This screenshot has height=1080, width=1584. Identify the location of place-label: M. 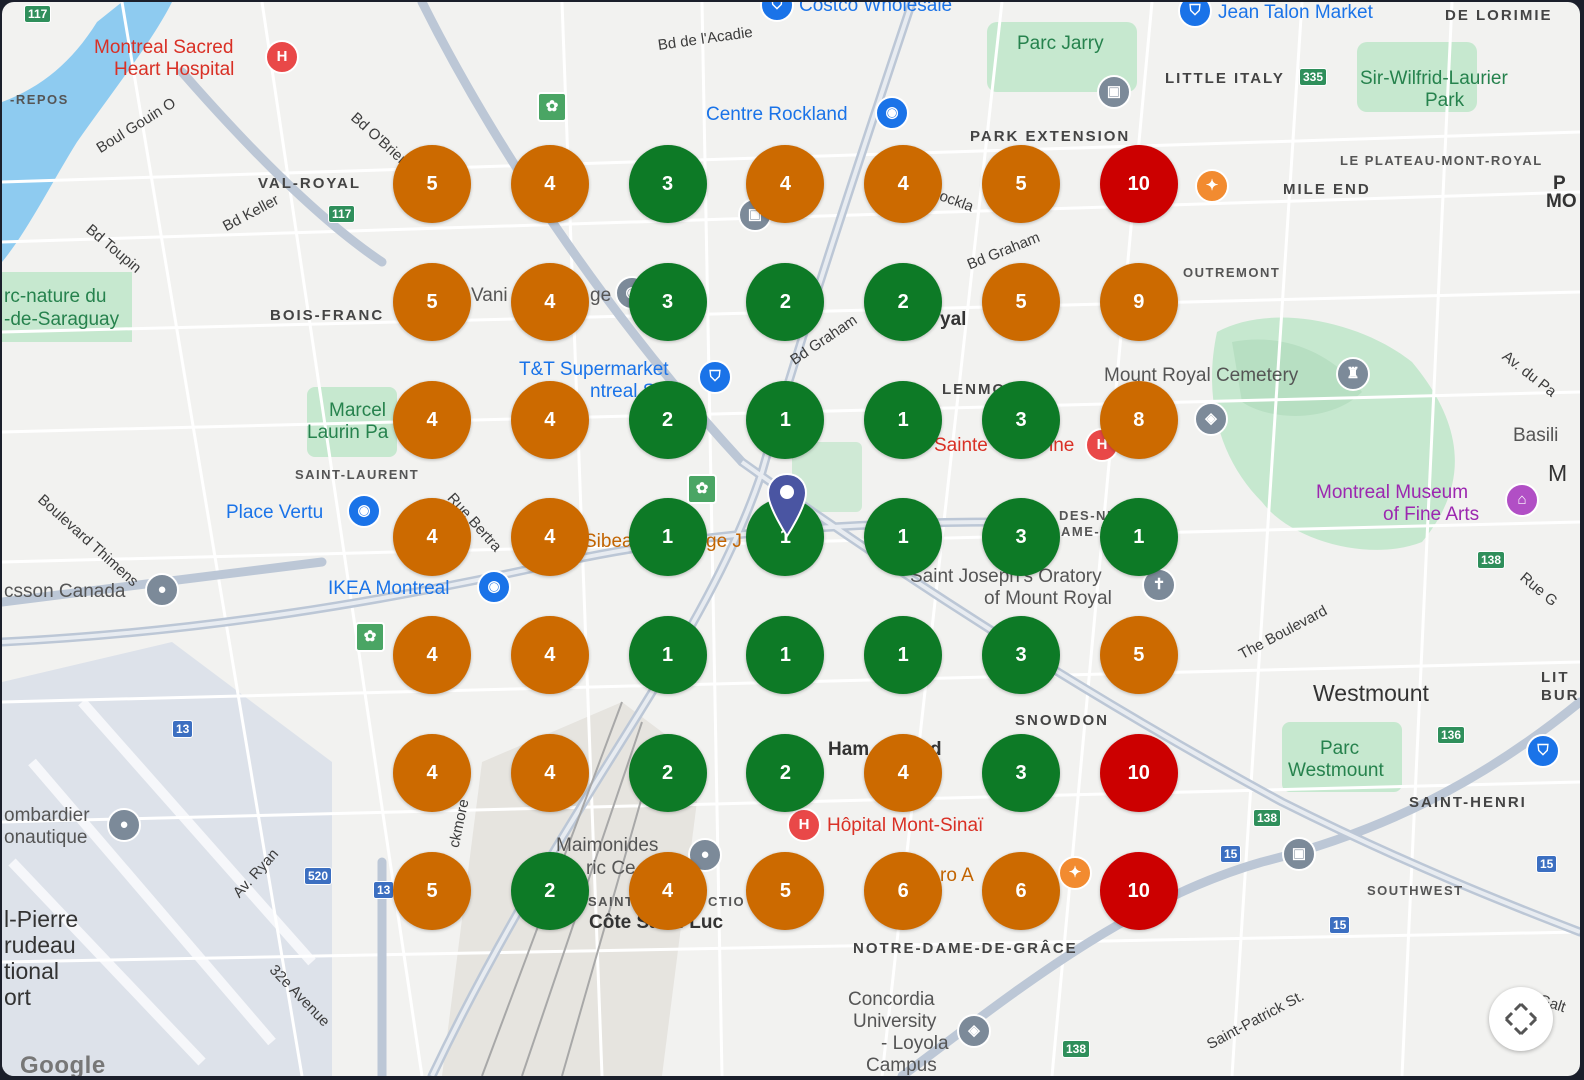
(1558, 473).